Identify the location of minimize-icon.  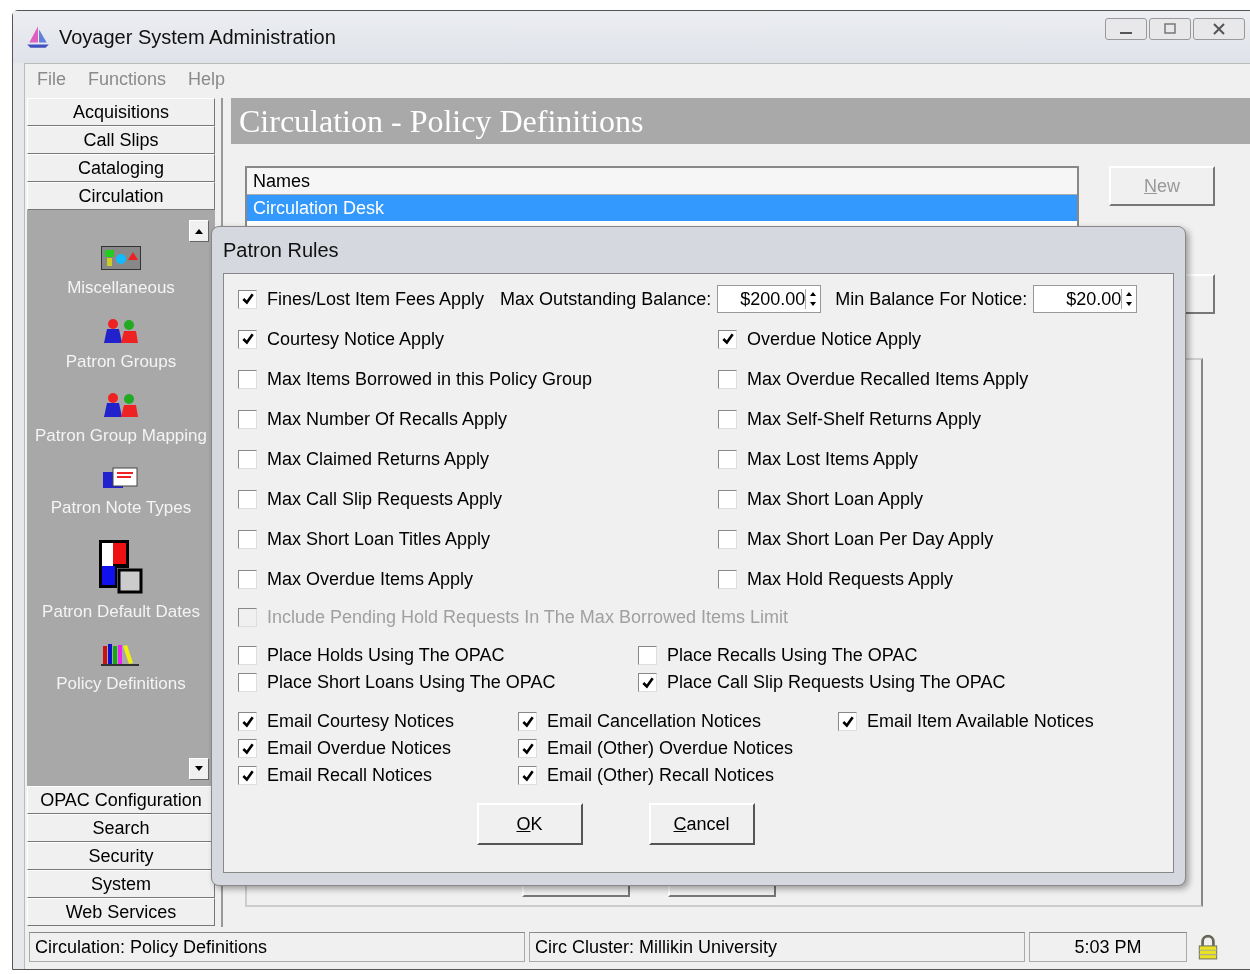
(1126, 33).